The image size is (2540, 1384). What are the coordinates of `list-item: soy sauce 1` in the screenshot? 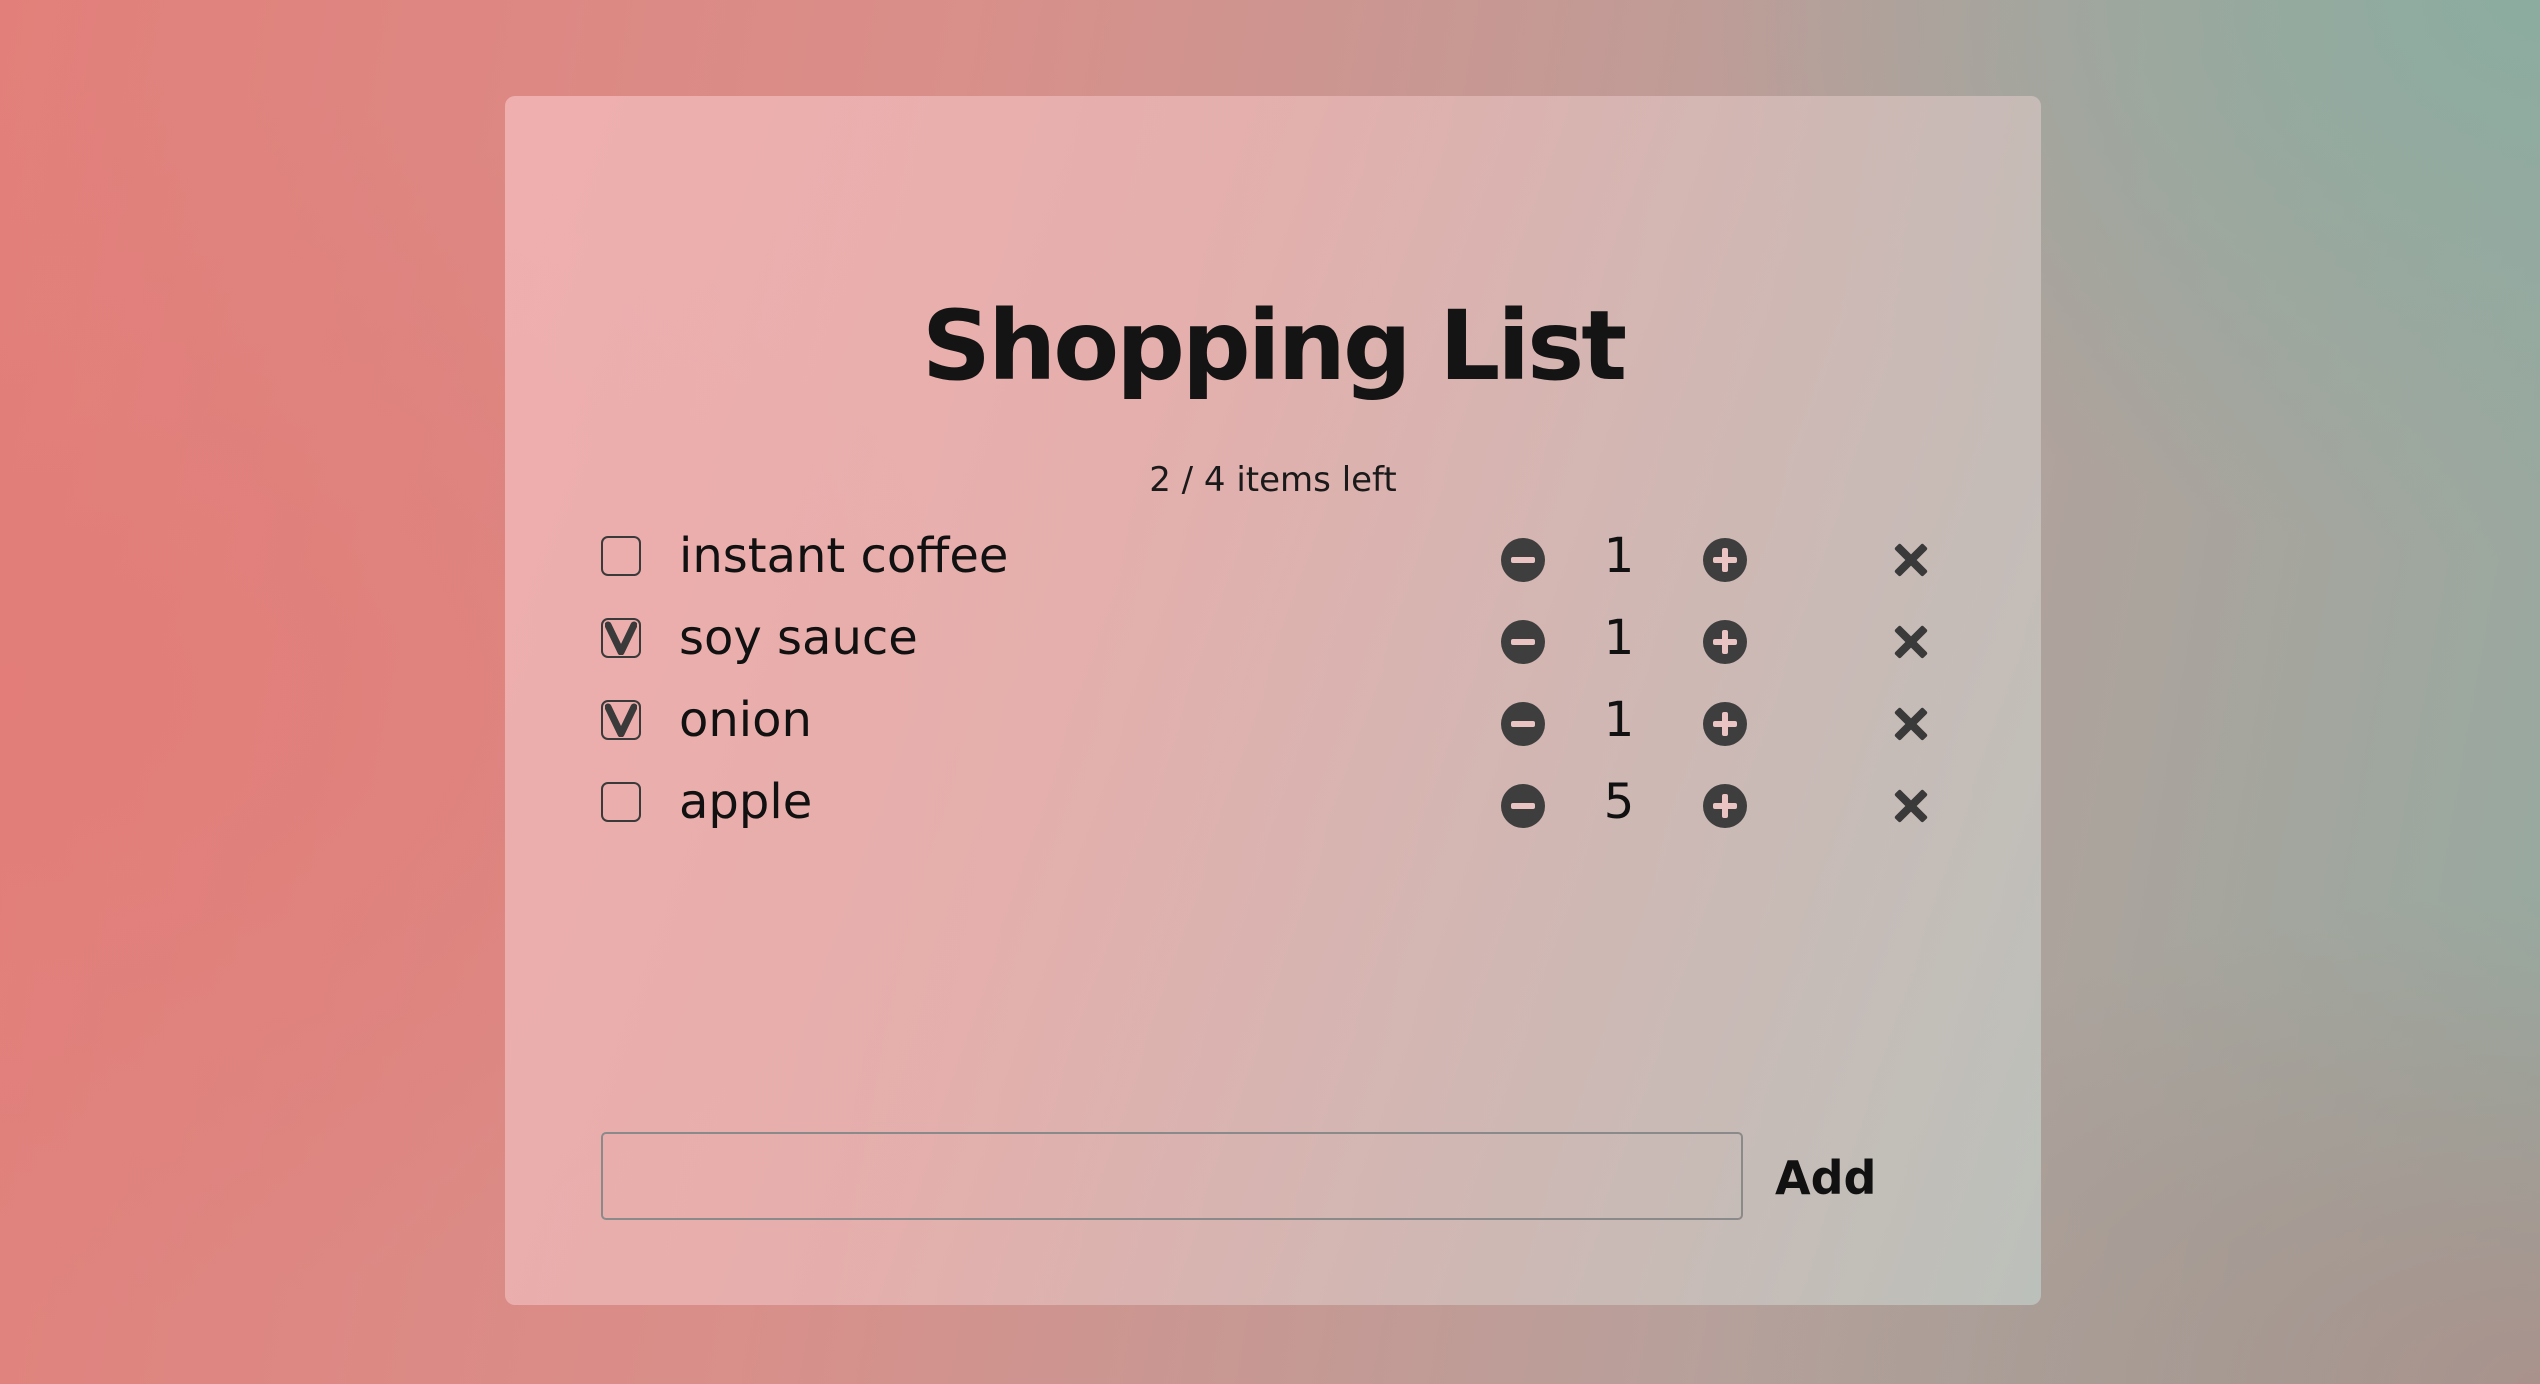 It's located at (1231, 641).